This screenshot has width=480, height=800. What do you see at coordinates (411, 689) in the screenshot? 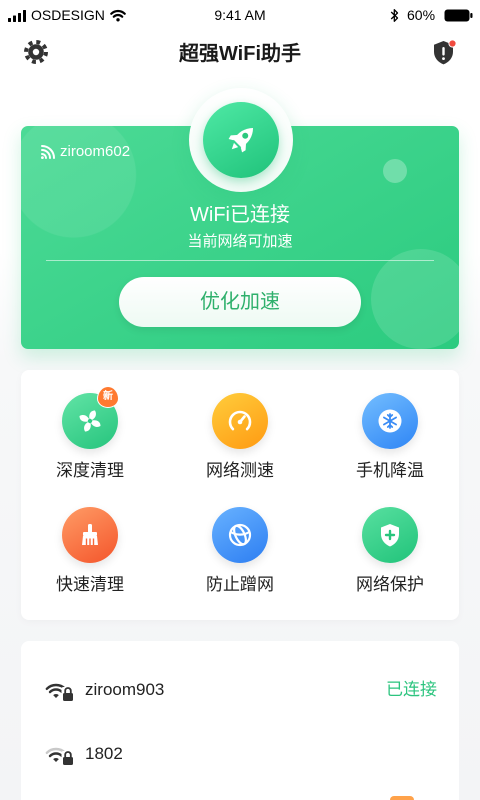
I see `connection-status: 已连接` at bounding box center [411, 689].